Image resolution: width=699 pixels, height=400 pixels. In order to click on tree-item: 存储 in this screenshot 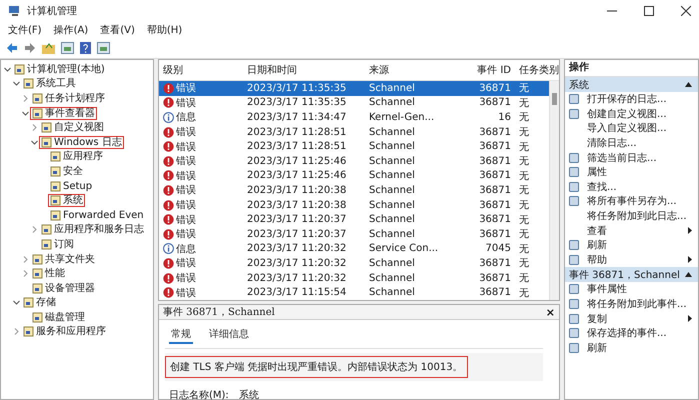, I will do `click(39, 303)`.